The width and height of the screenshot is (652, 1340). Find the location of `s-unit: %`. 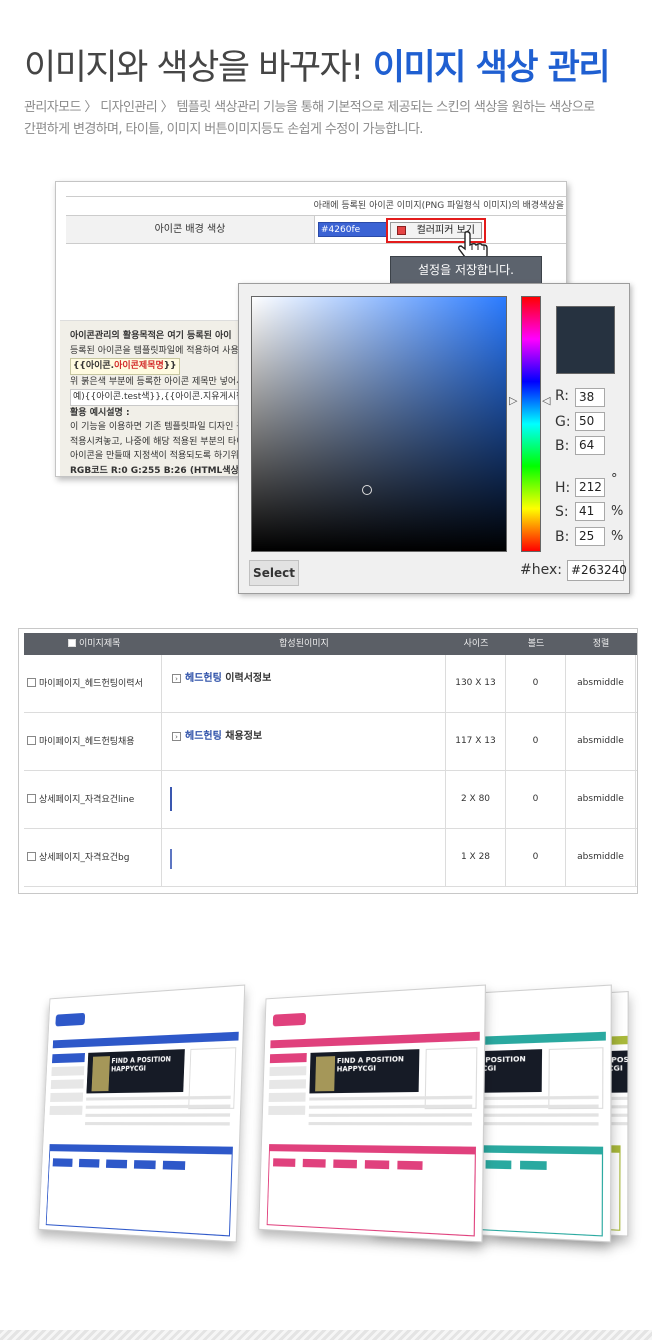

s-unit: % is located at coordinates (617, 511).